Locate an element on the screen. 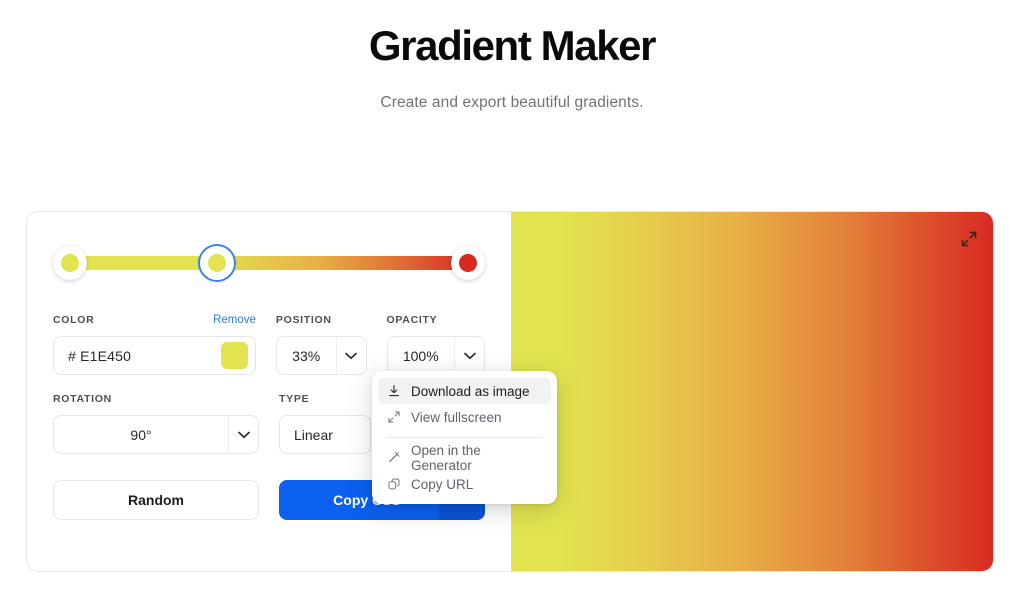 Image resolution: width=1024 pixels, height=615 pixels. opacity-value: 100% is located at coordinates (420, 355).